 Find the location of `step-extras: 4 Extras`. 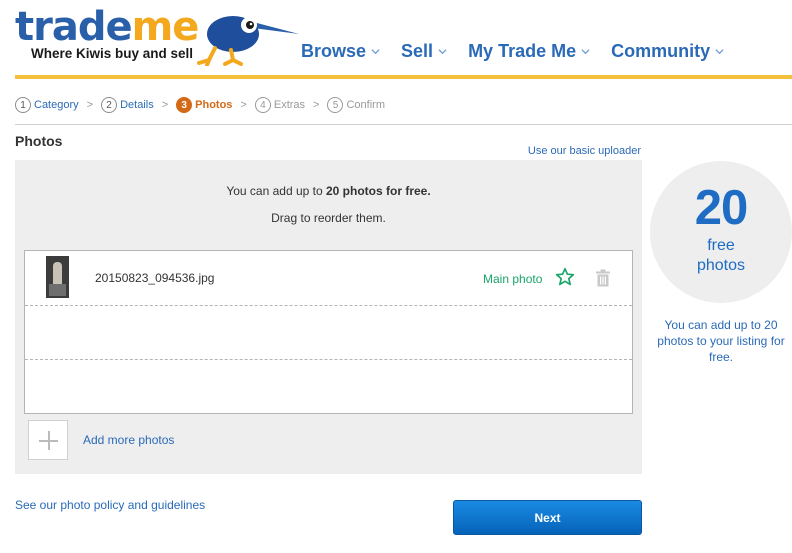

step-extras: 4 Extras is located at coordinates (280, 105).